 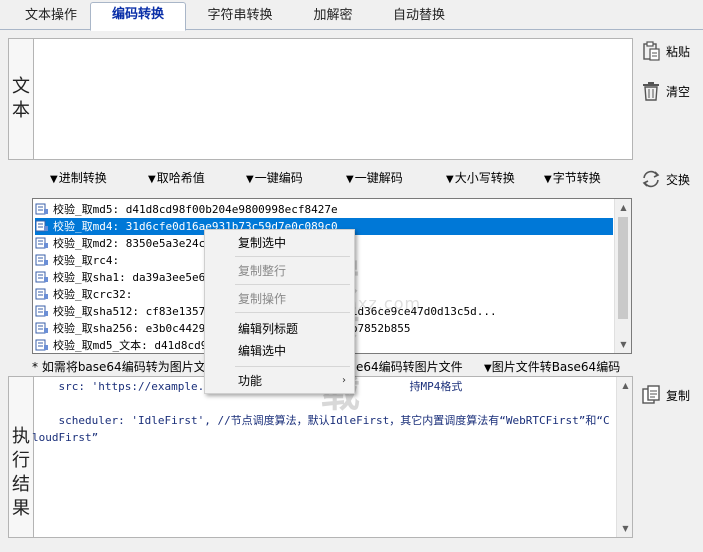 I want to click on context-menu: 复制选中 复制整行 复制操作 编辑列标题 编辑选中 功能 ›, so click(x=279, y=311).